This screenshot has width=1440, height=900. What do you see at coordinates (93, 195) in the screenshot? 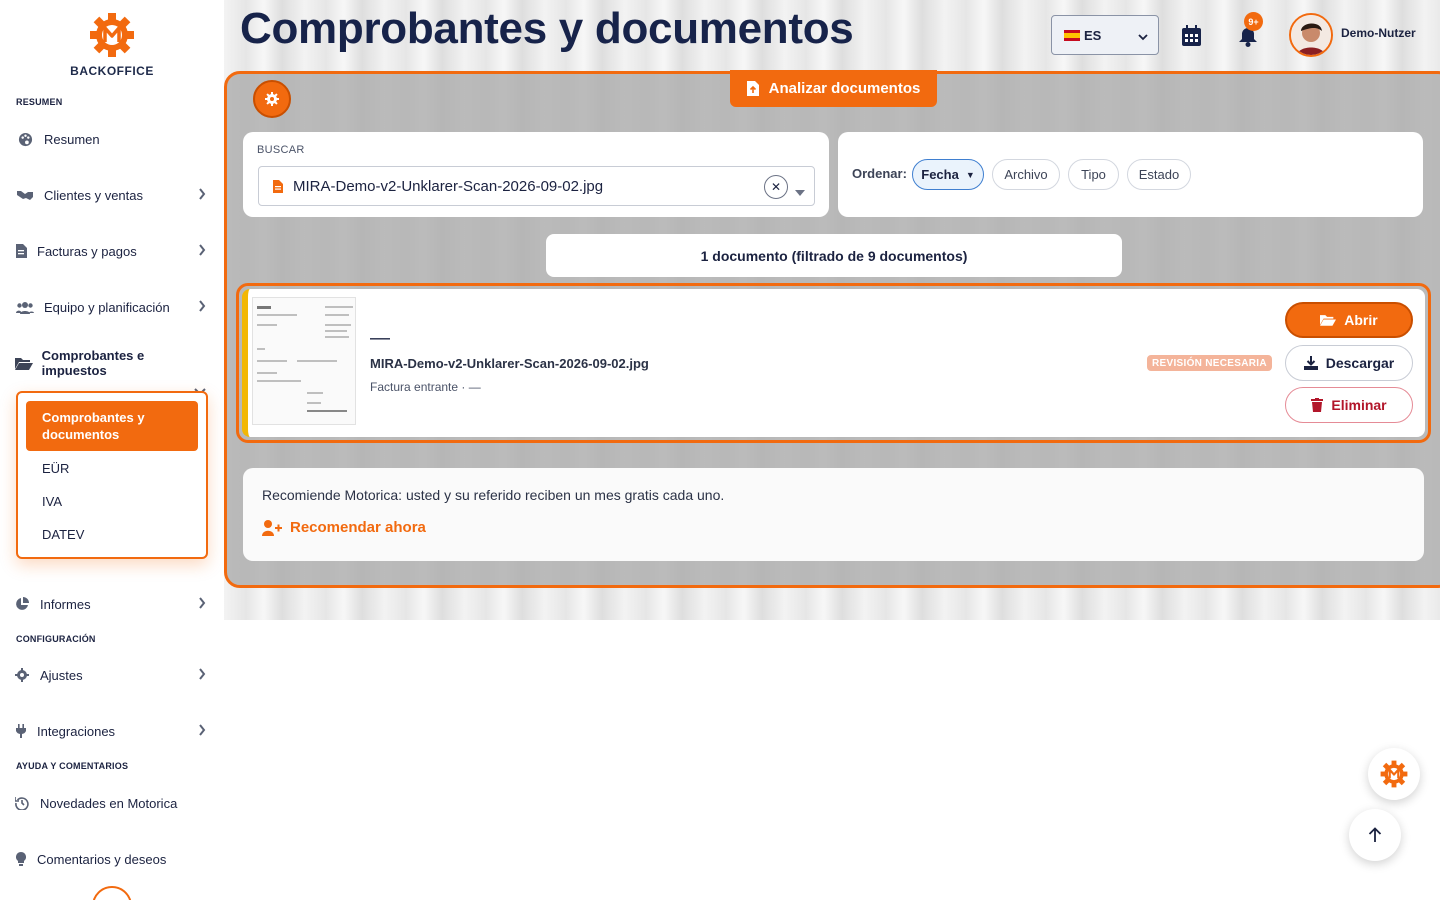
I see `sidebar-item-label: Clientes y ventas` at bounding box center [93, 195].